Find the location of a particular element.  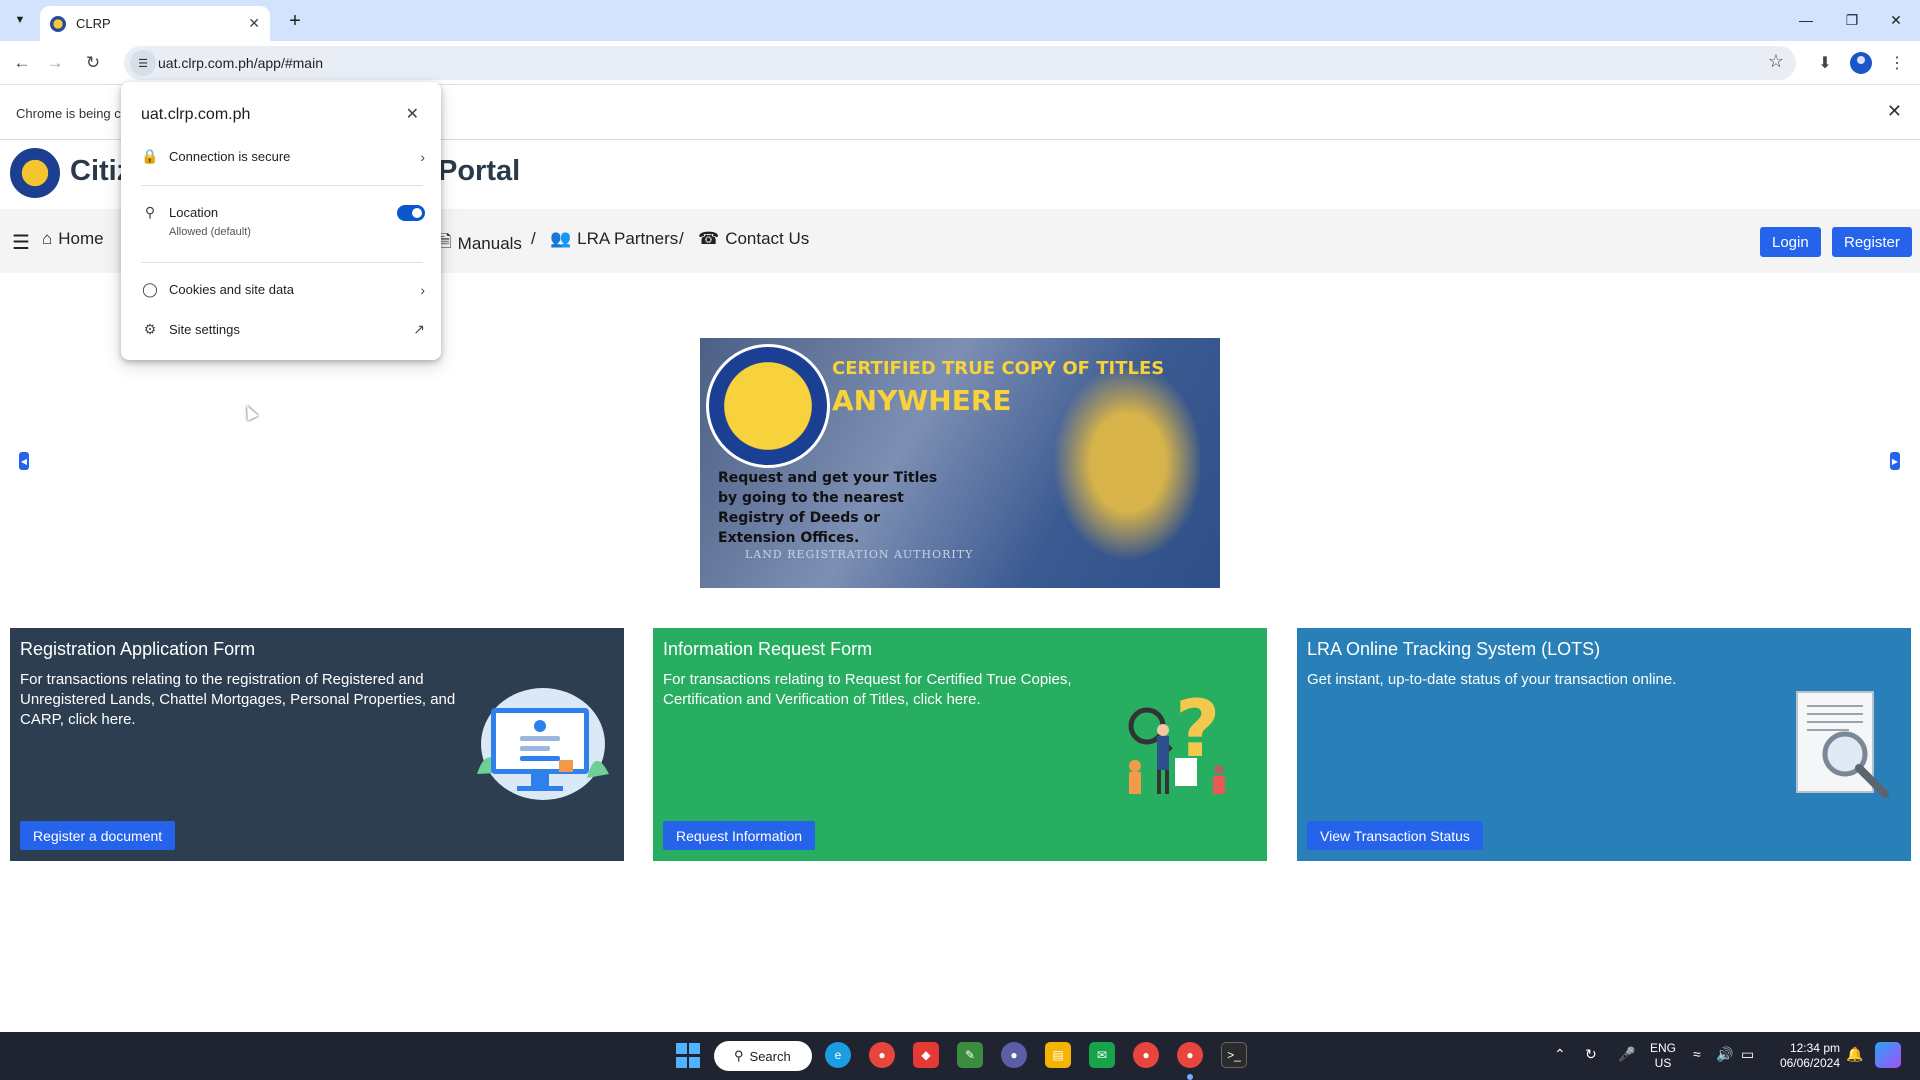

connection-secure-row: 🔒 Connection is secure › is located at coordinates (283, 156).